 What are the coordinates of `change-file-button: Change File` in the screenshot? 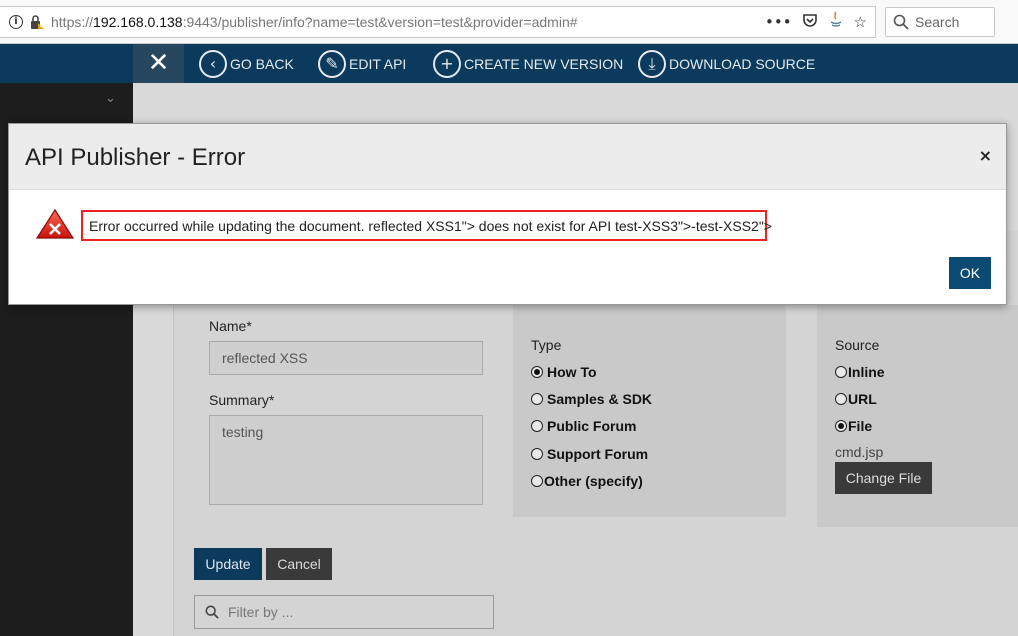 It's located at (883, 478).